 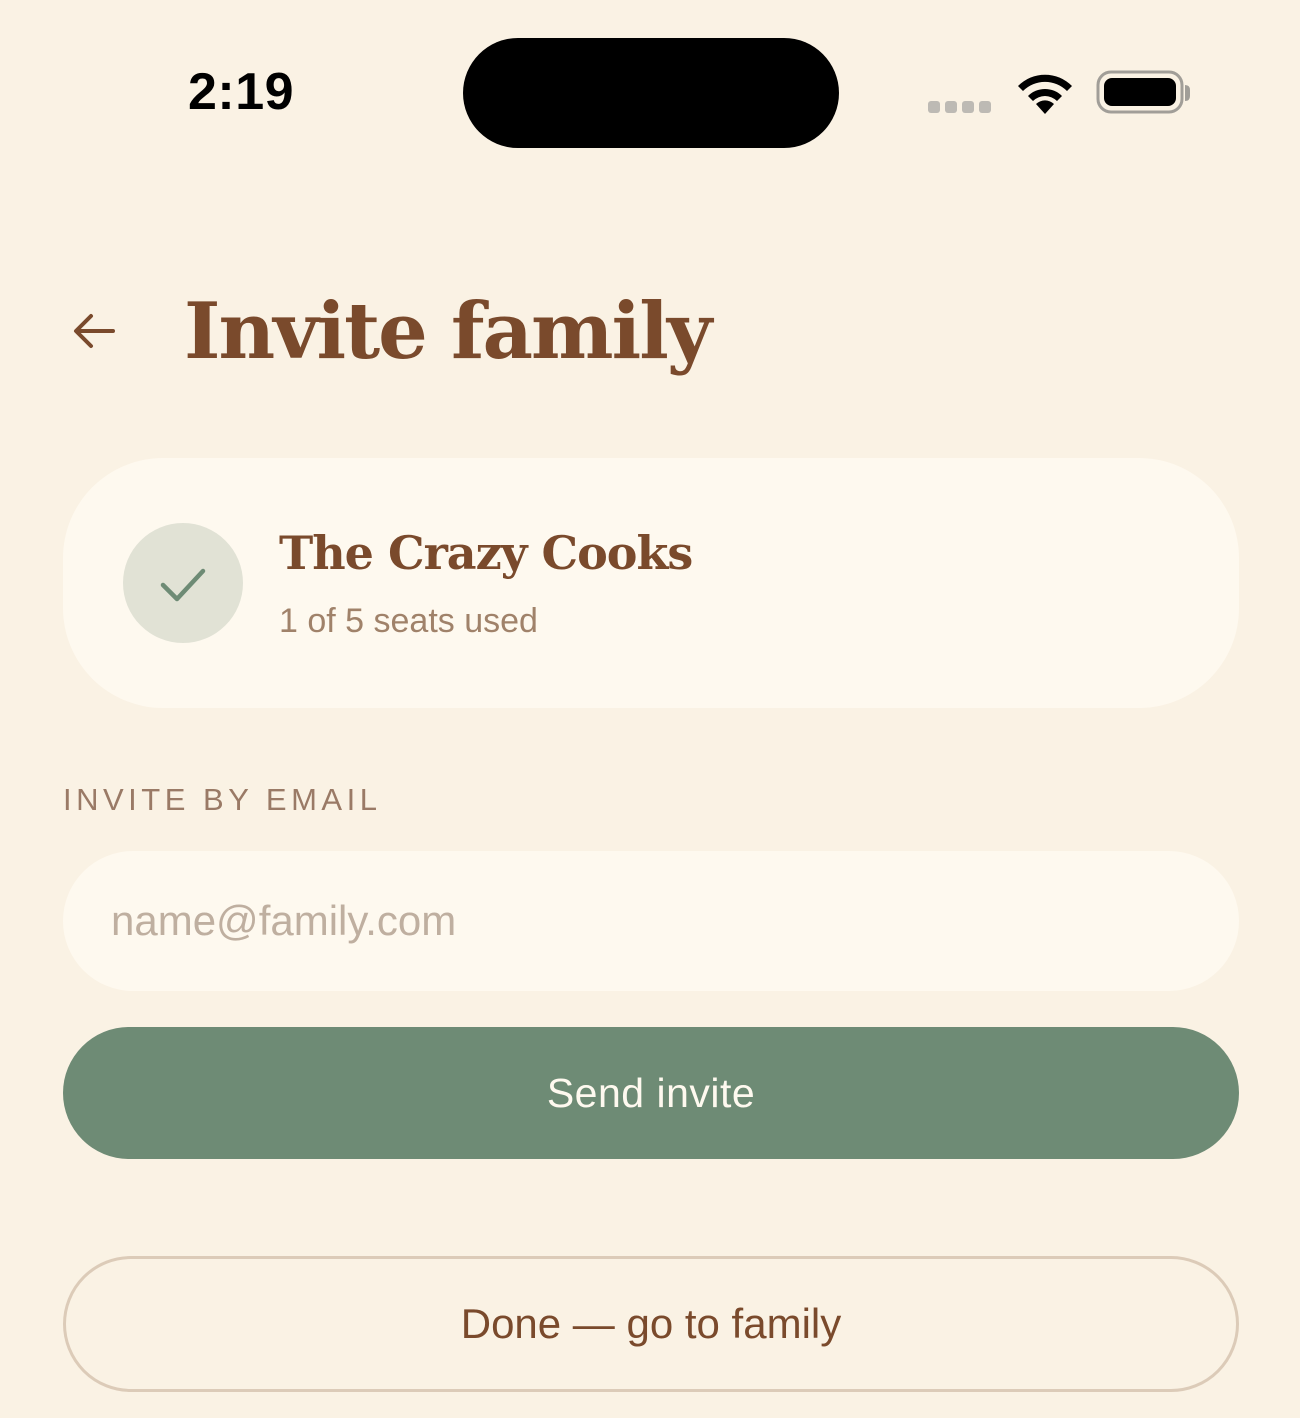 I want to click on checkmark-icon, so click(x=183, y=585).